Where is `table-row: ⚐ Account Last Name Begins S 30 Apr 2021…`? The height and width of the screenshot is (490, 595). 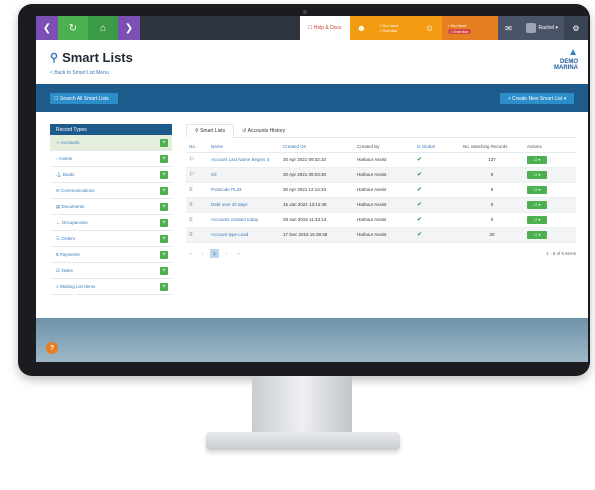
table-row: ⚐ Account Last Name Begins S 30 Apr 2021… is located at coordinates (381, 160).